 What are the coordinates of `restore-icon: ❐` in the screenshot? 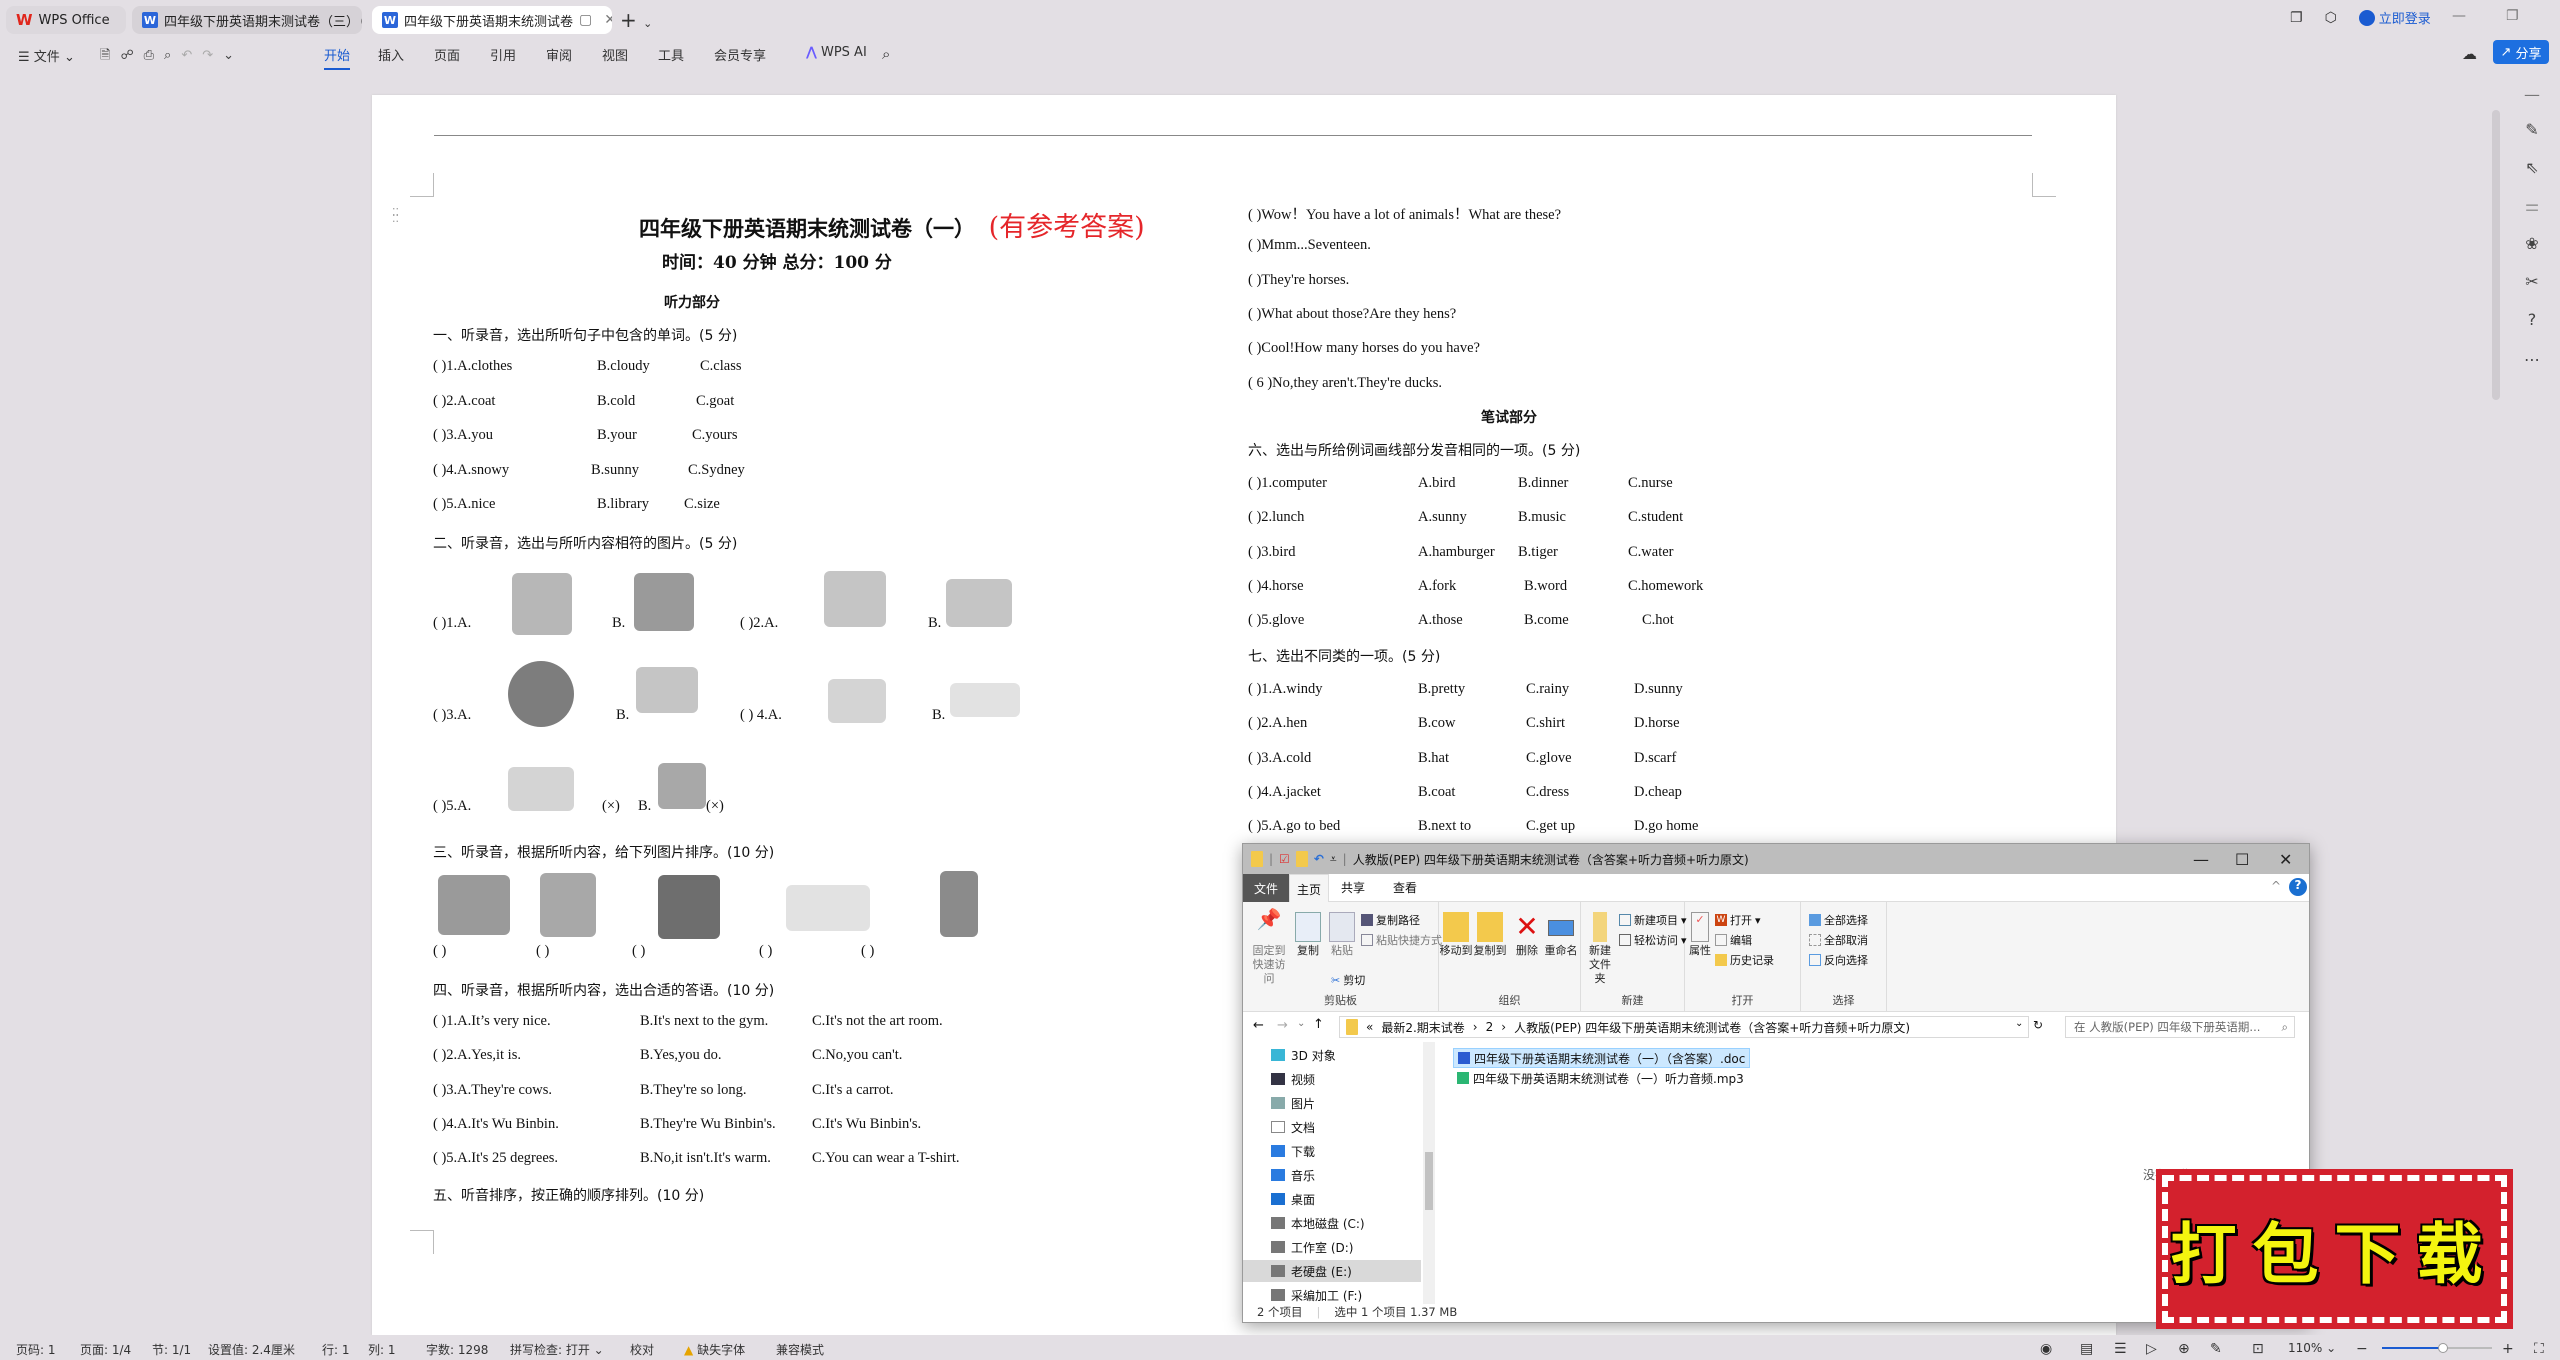 It's located at (2512, 16).